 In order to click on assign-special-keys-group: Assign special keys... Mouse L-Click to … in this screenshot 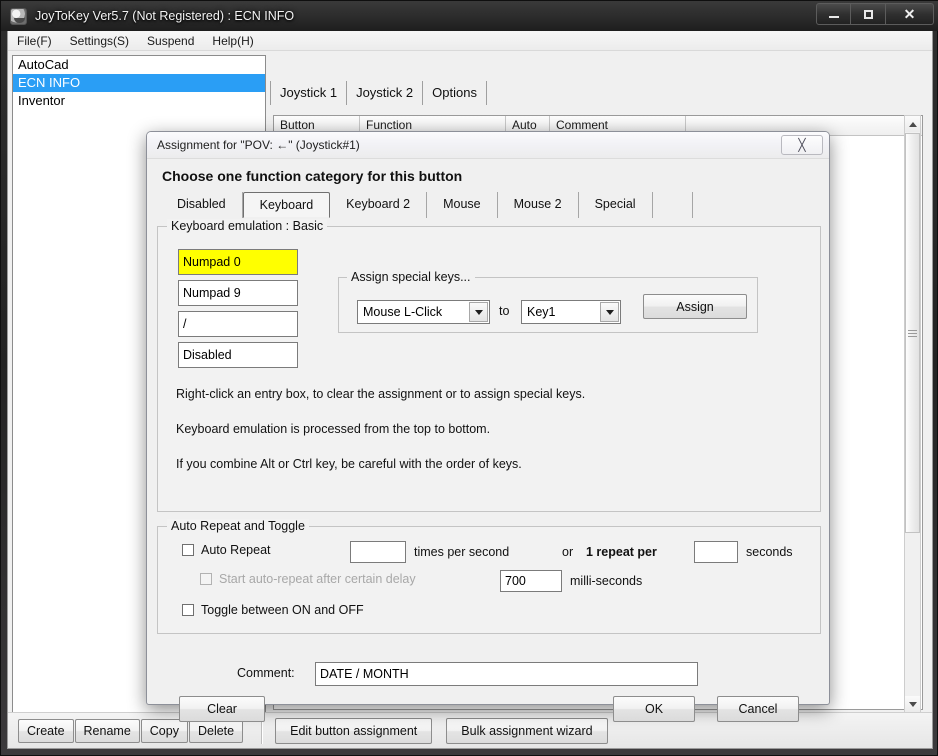, I will do `click(548, 301)`.